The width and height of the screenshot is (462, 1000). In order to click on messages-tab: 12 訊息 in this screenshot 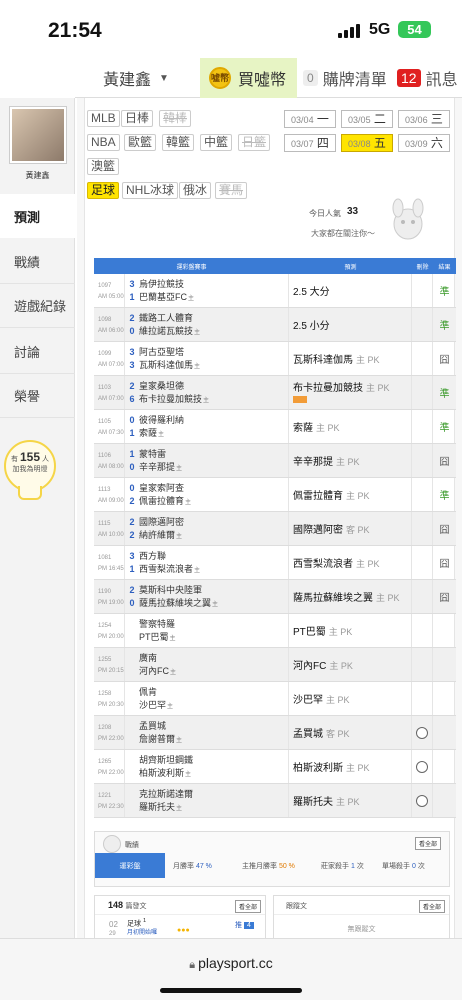, I will do `click(429, 78)`.